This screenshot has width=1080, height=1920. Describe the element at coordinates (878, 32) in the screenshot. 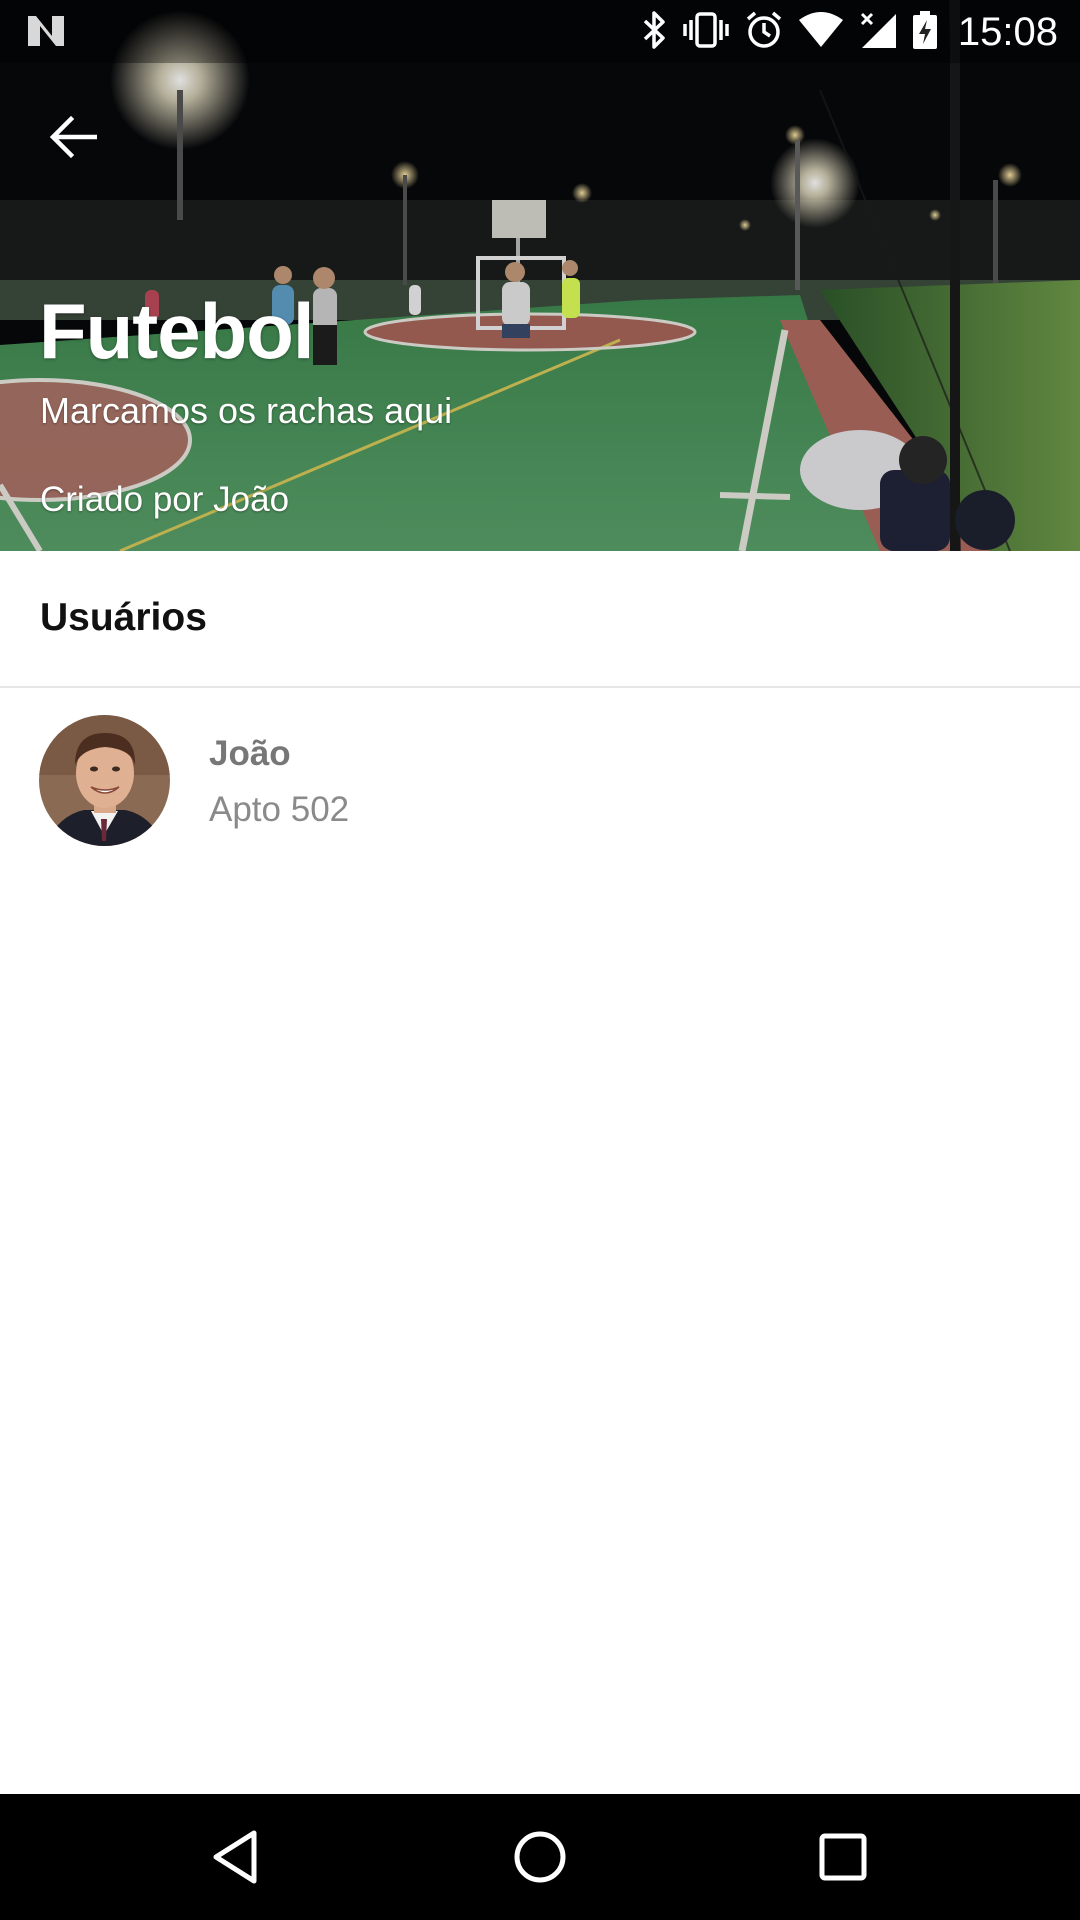

I see `signal-icon` at that location.